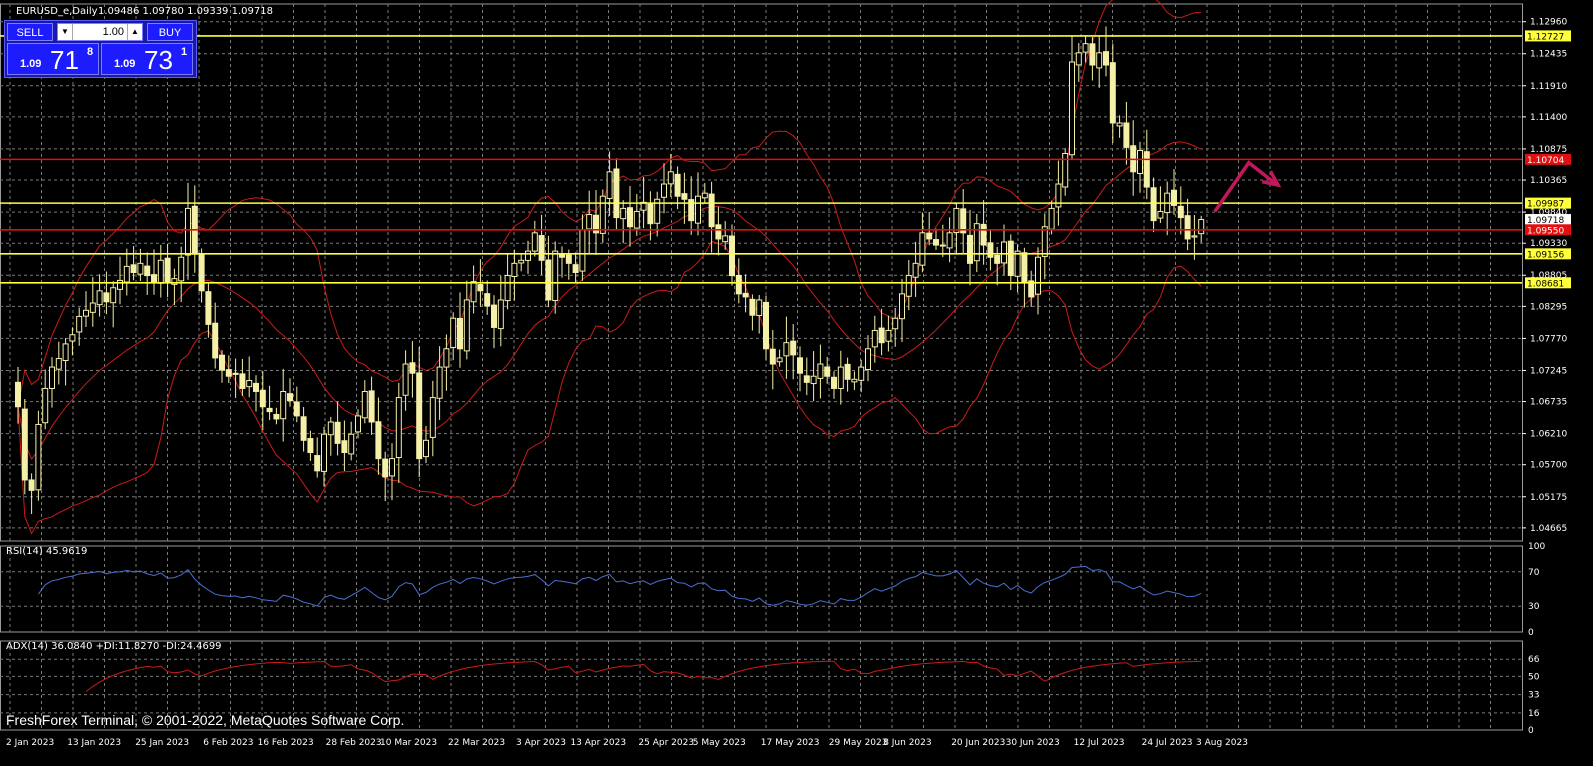 The image size is (1593, 766). I want to click on time-tick-label: 13 Jan 2023, so click(94, 743).